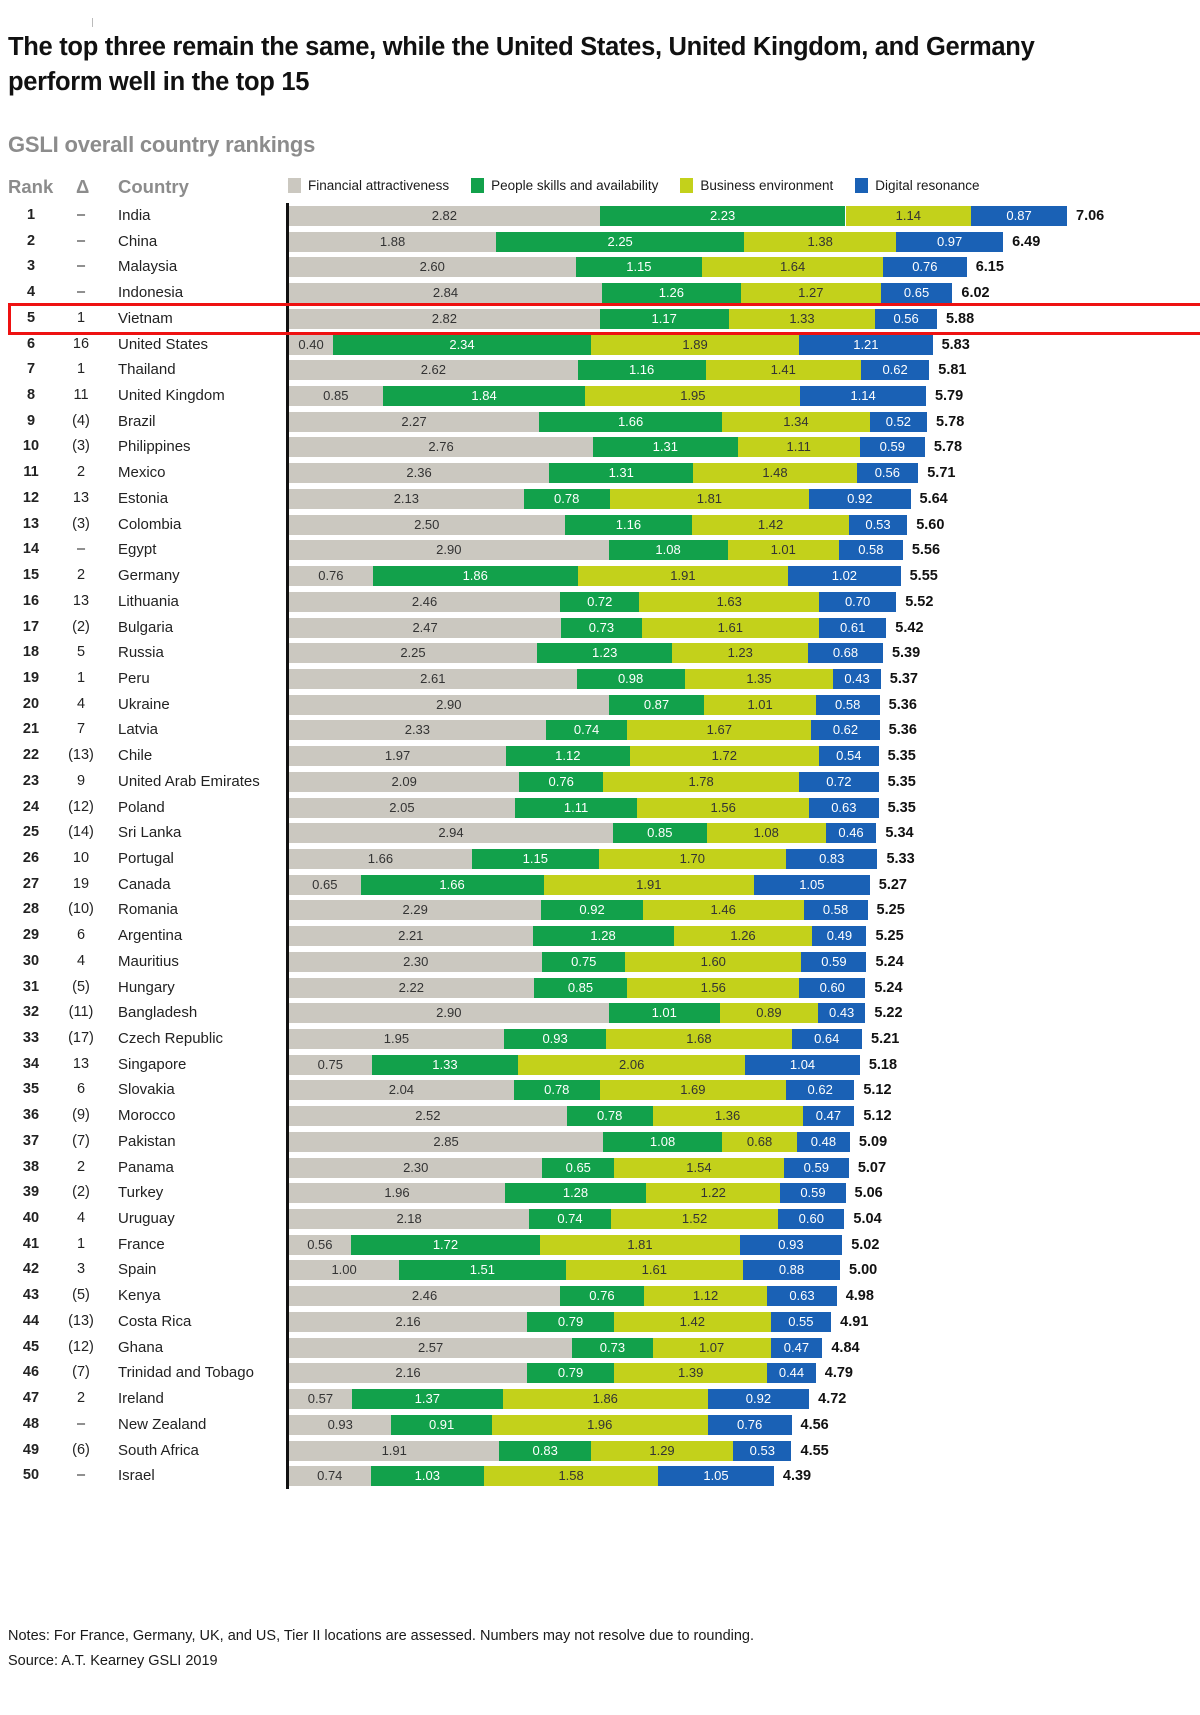 This screenshot has height=1715, width=1200. I want to click on table-row: 10 (3) Philippines 2.76 1.31 1.11 0.59 5.78, so click(600, 447).